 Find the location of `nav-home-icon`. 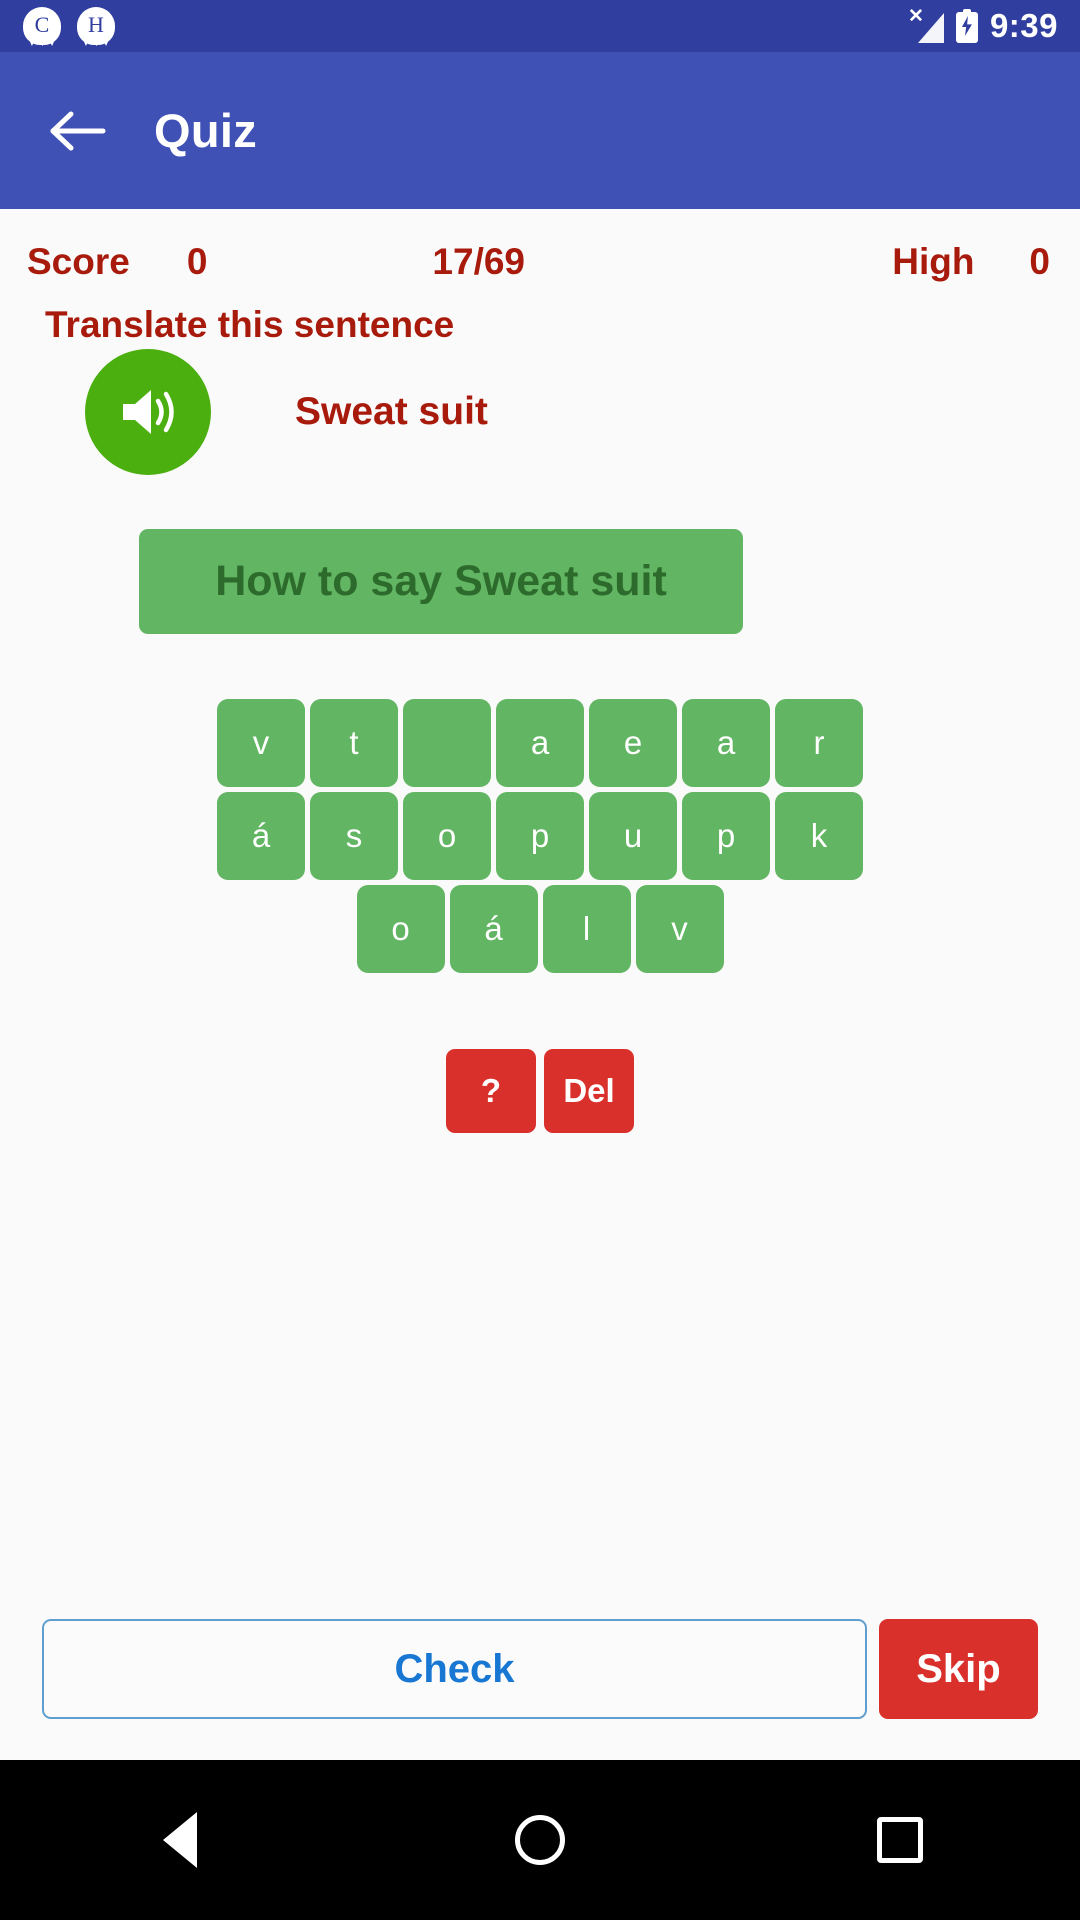

nav-home-icon is located at coordinates (540, 1840).